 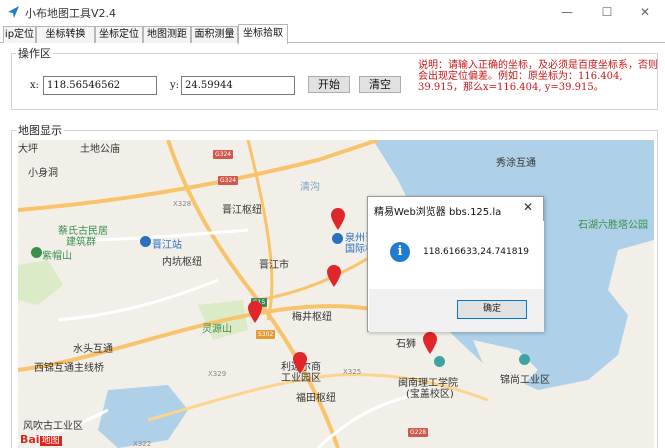 I want to click on map-label: 石湖六胜塔公园, so click(x=613, y=225).